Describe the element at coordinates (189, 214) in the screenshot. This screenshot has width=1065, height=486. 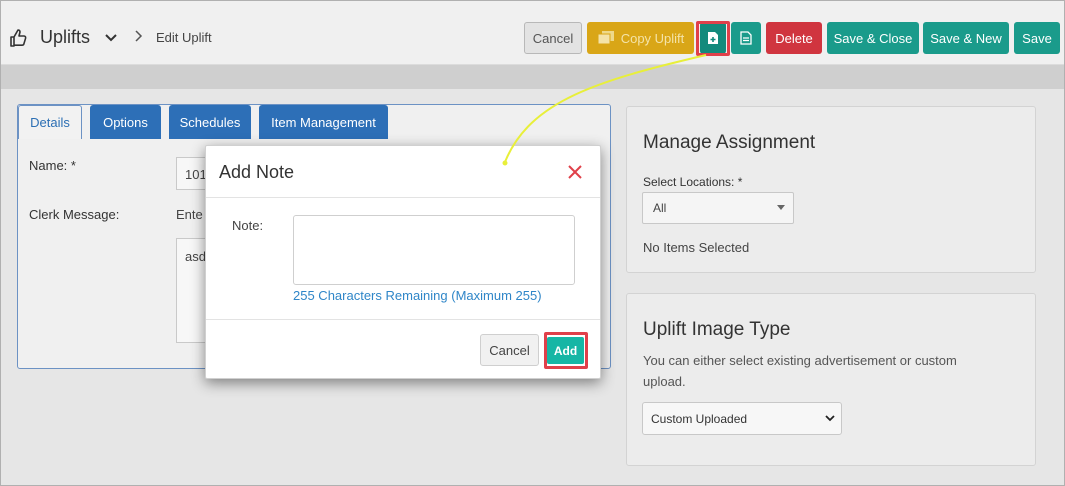
I see `clerk-message-hint: Ente` at that location.